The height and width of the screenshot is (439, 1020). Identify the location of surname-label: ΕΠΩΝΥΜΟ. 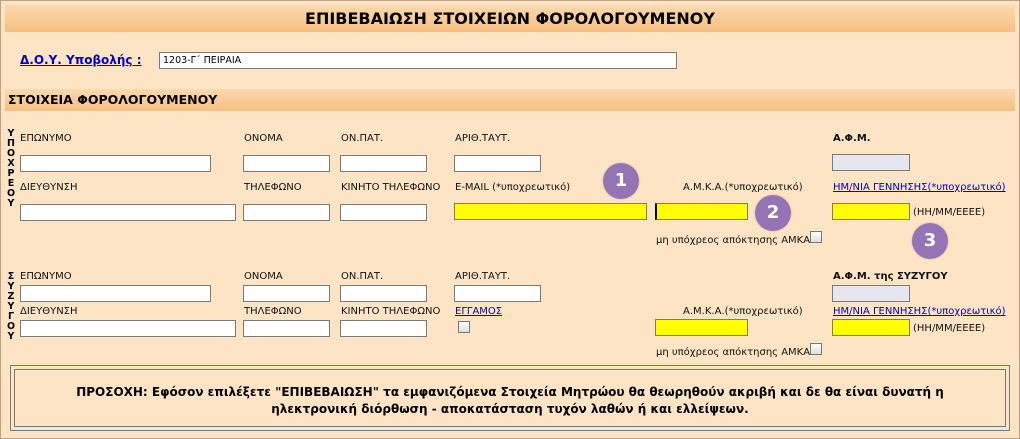
(46, 138).